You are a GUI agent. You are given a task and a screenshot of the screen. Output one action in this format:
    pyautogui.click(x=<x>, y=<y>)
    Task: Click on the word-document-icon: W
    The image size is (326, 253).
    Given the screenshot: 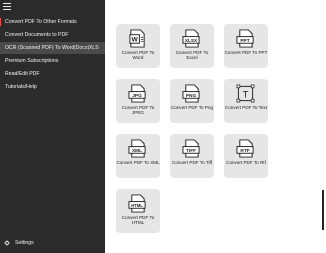 What is the action you would take?
    pyautogui.click(x=137, y=38)
    